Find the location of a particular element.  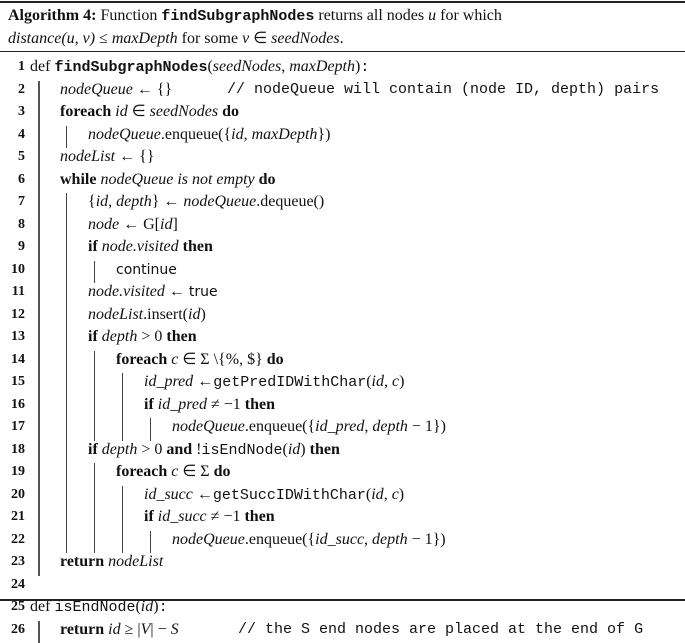

top-rule is located at coordinates (342, 2).